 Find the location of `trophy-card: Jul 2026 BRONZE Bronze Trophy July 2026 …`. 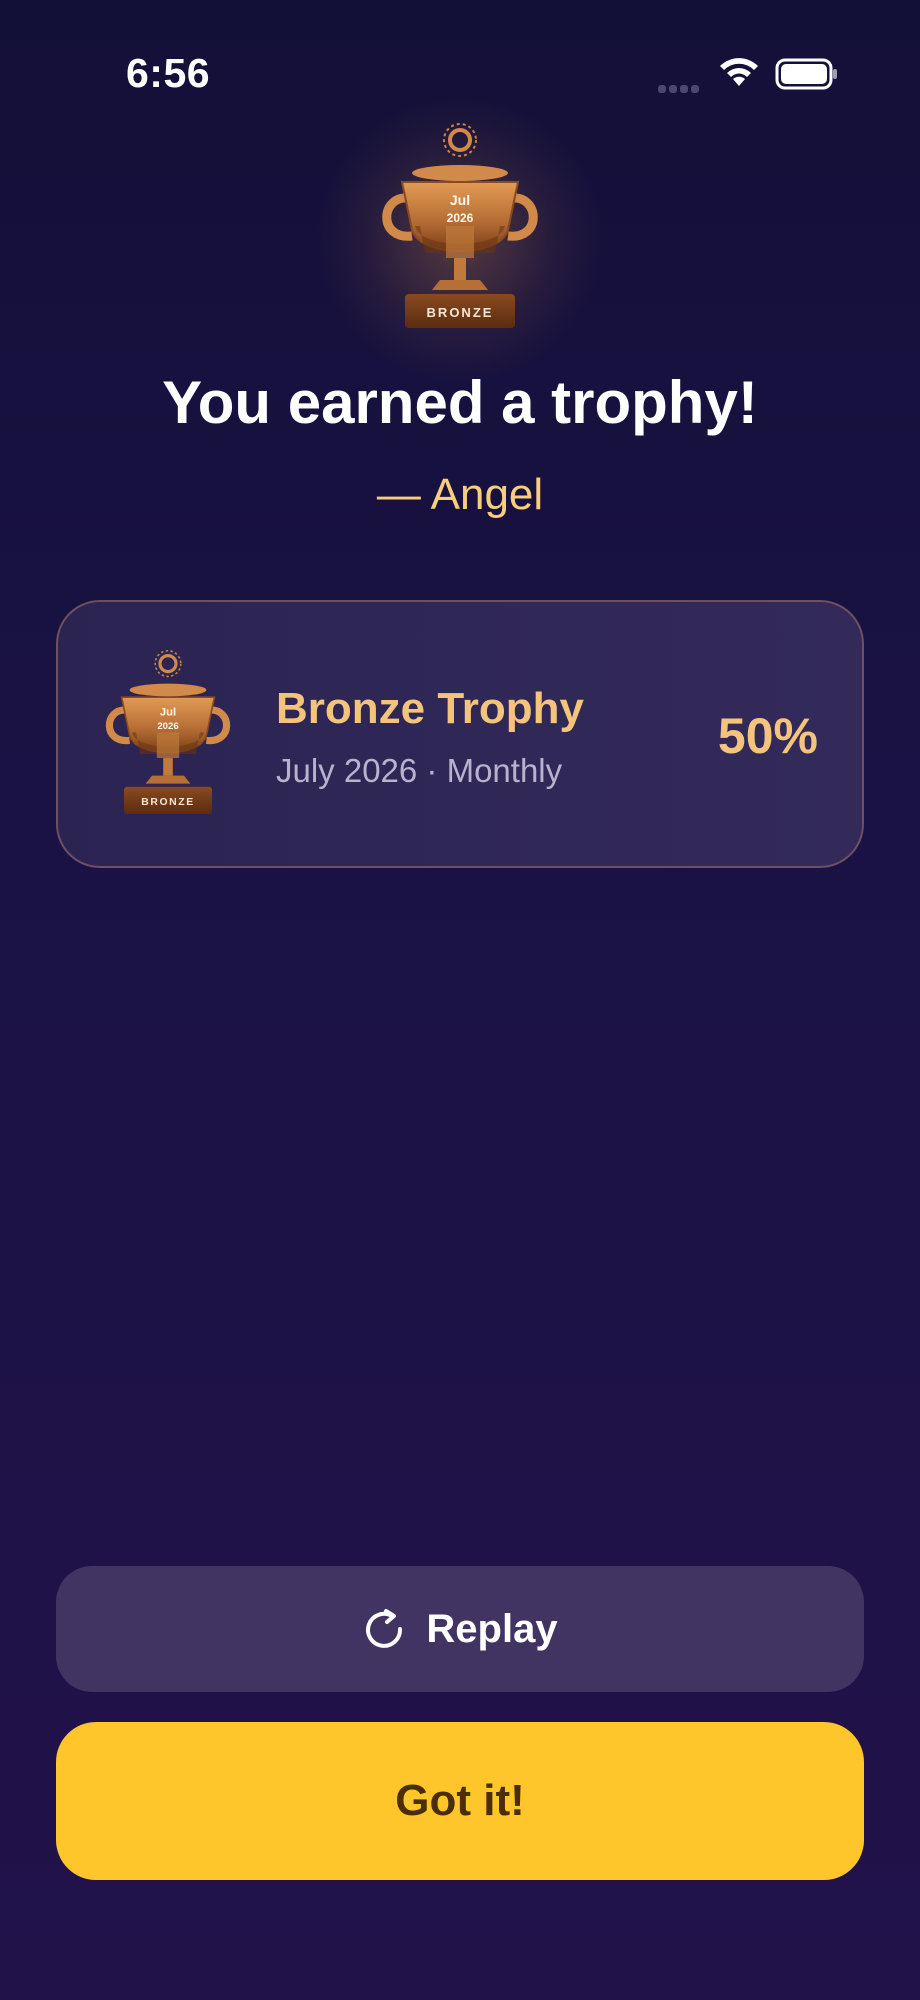

trophy-card: Jul 2026 BRONZE Bronze Trophy July 2026 … is located at coordinates (460, 734).